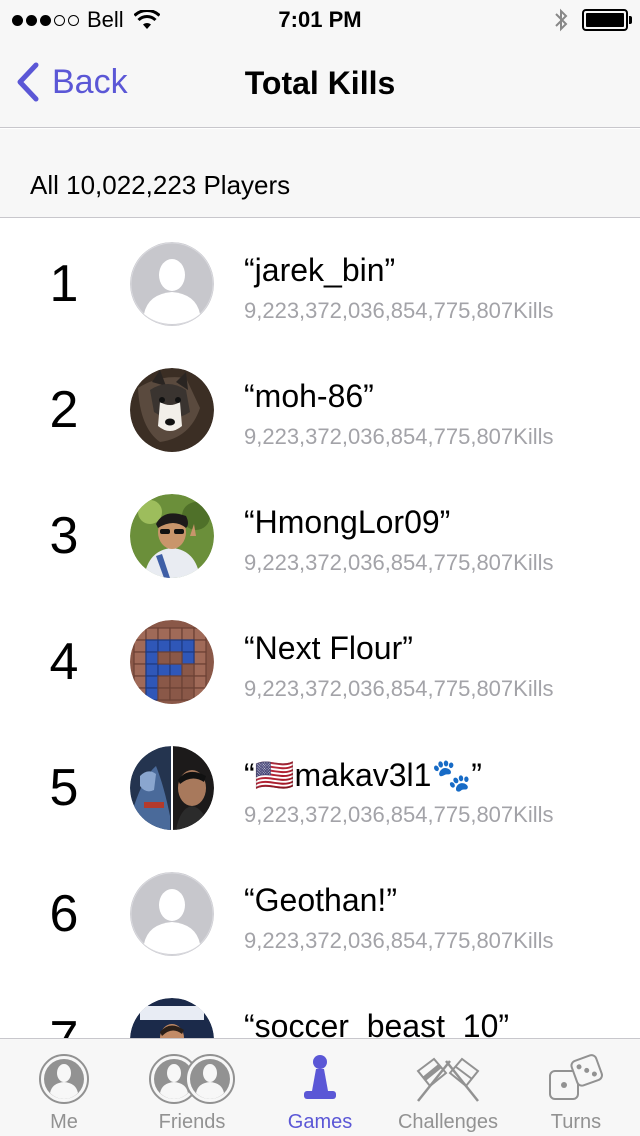  I want to click on husky-dog-avatar, so click(172, 410).